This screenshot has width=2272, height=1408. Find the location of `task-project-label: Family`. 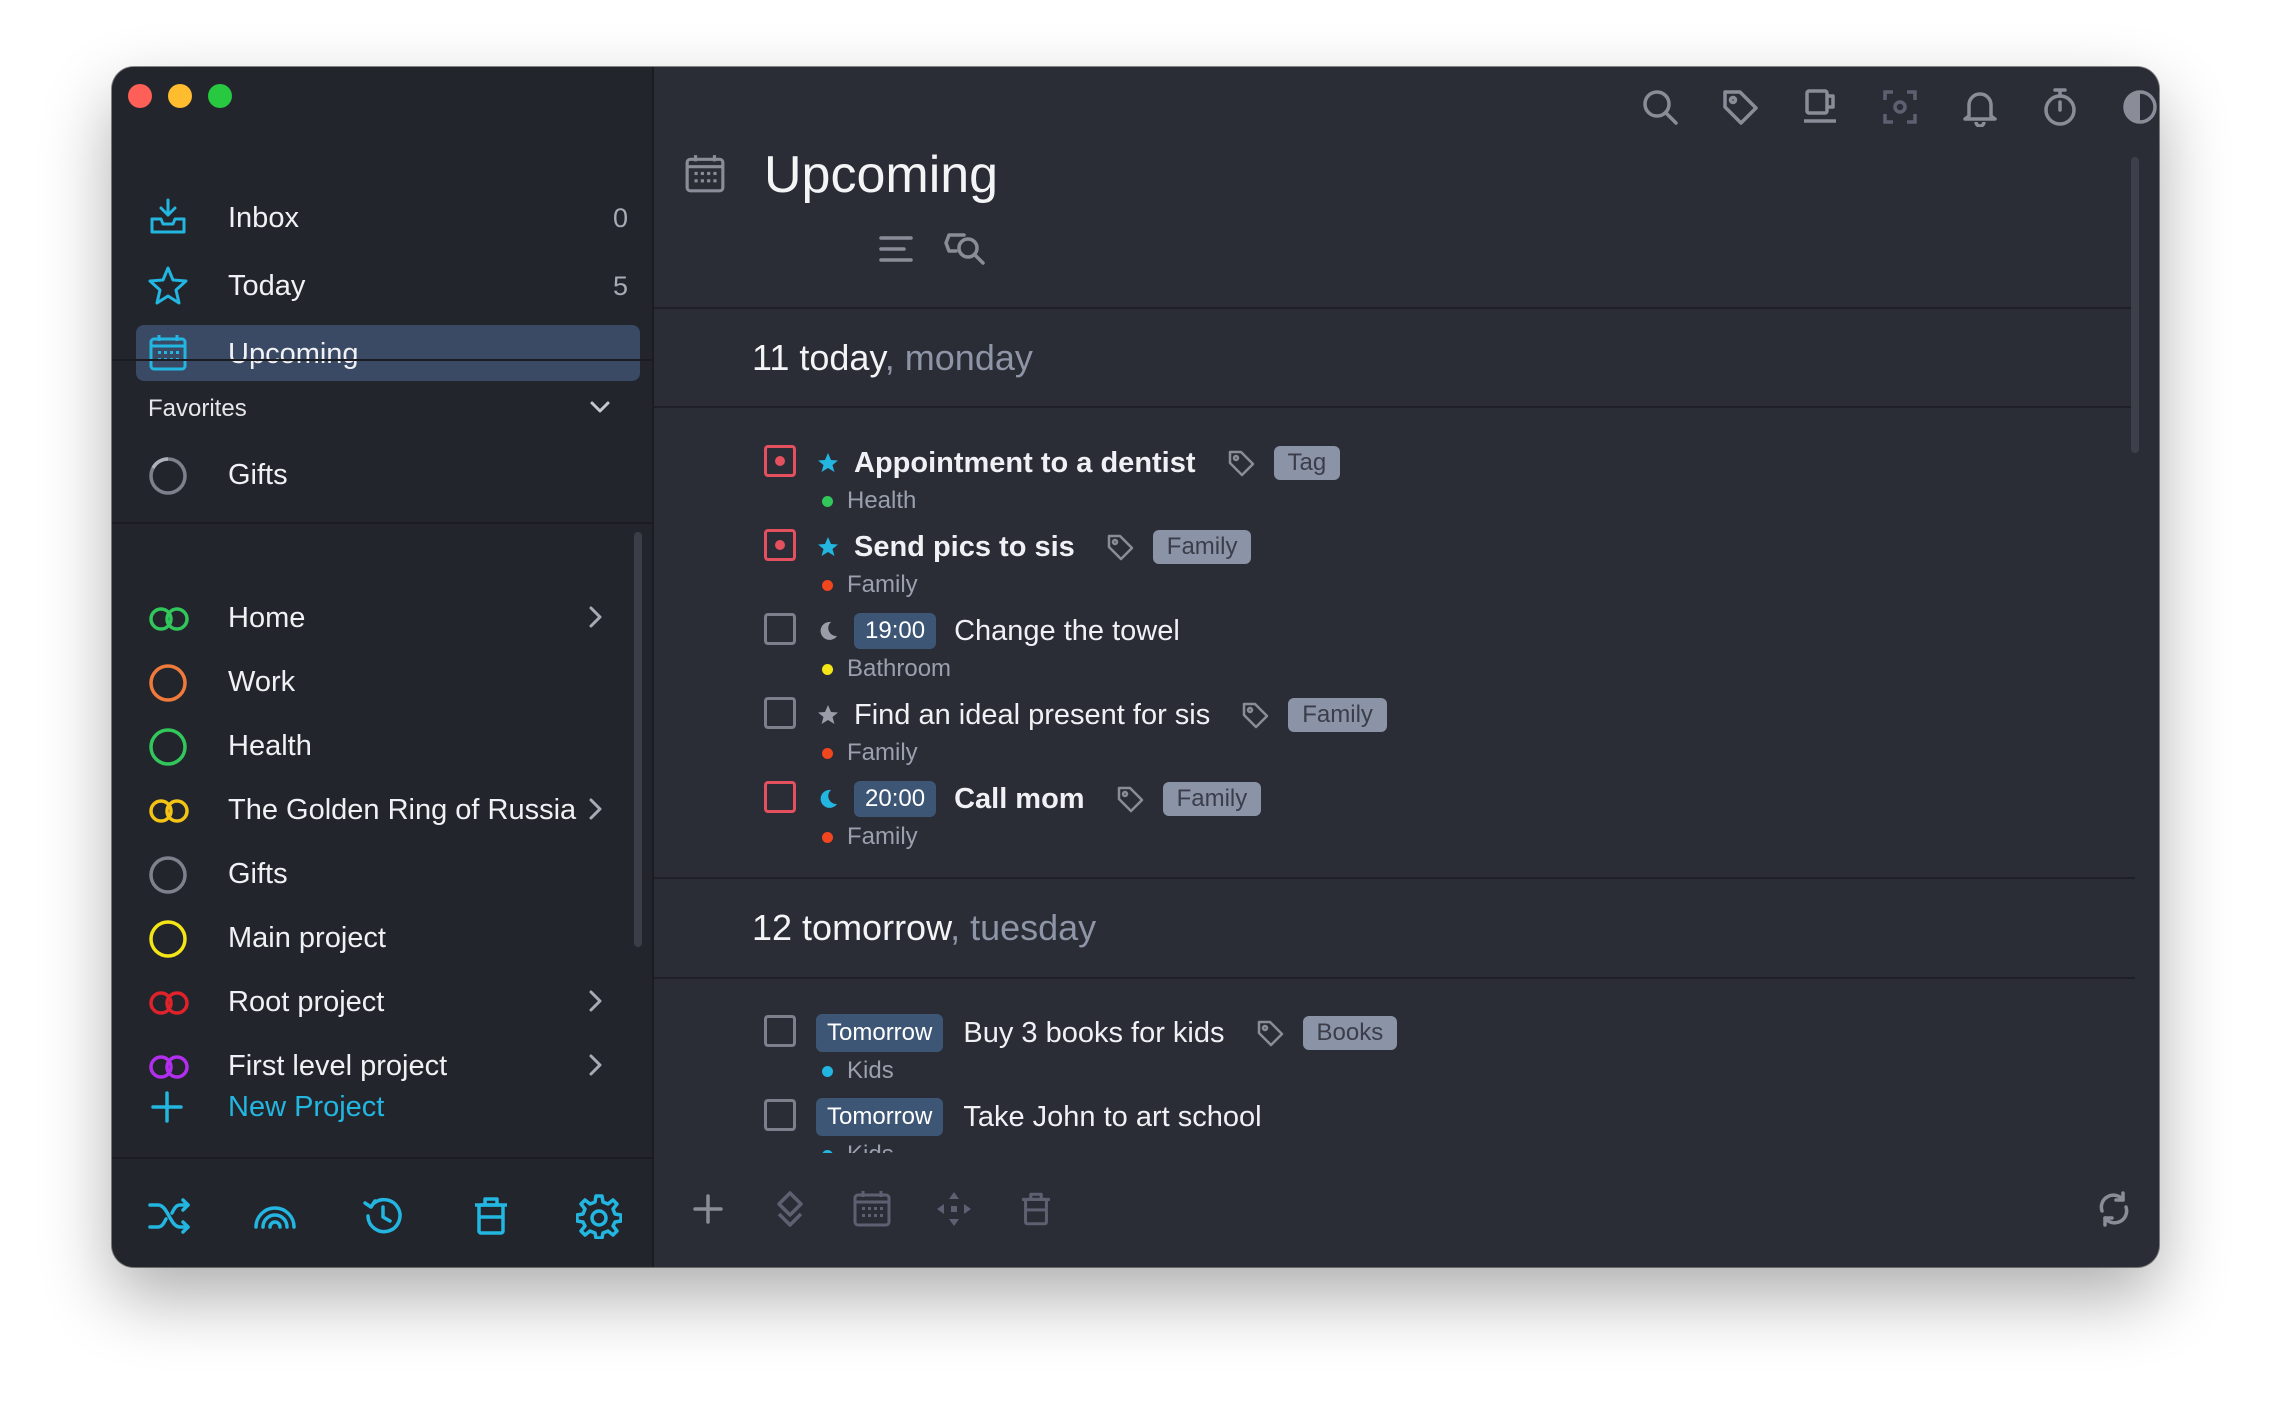

task-project-label: Family is located at coordinates (882, 584).